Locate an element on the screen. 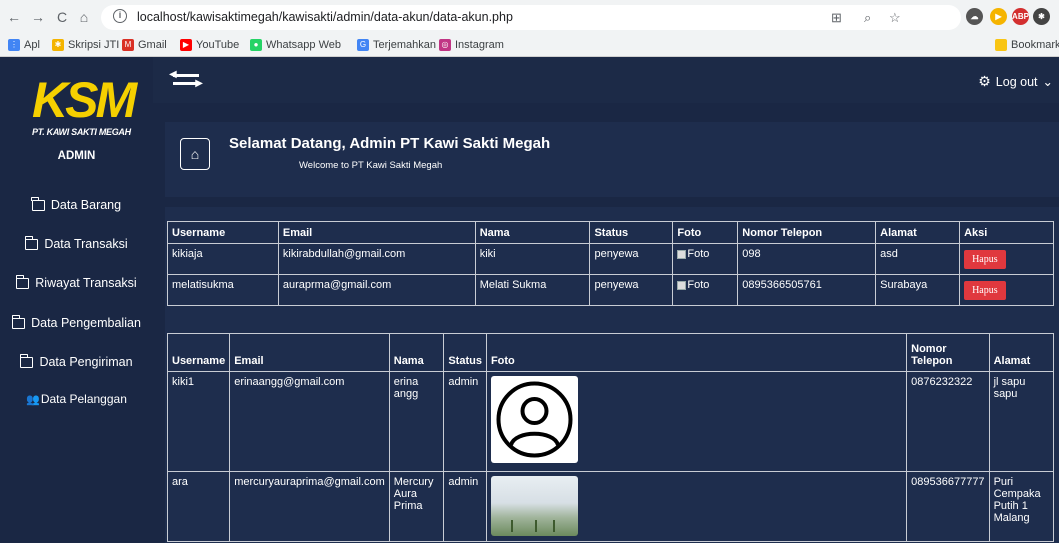 Image resolution: width=1059 pixels, height=543 pixels. home-icon: ⌂ is located at coordinates (195, 154).